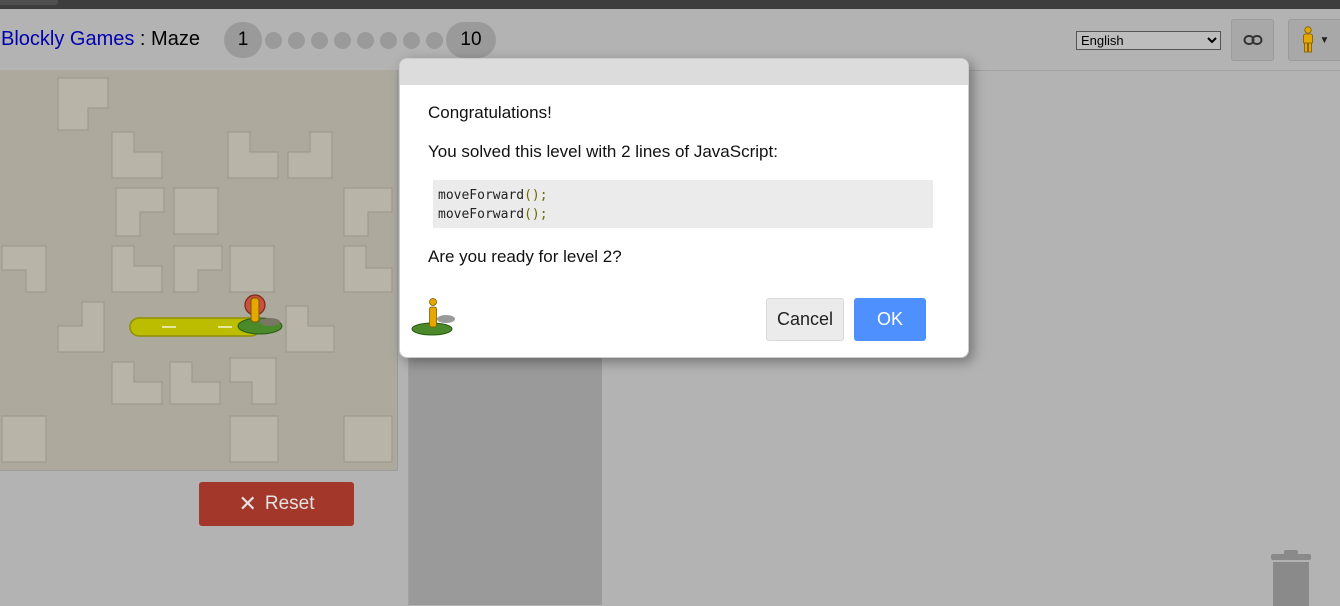 The image size is (1340, 606). What do you see at coordinates (1324, 40) in the screenshot?
I see `chevron-down-icon: ▼` at bounding box center [1324, 40].